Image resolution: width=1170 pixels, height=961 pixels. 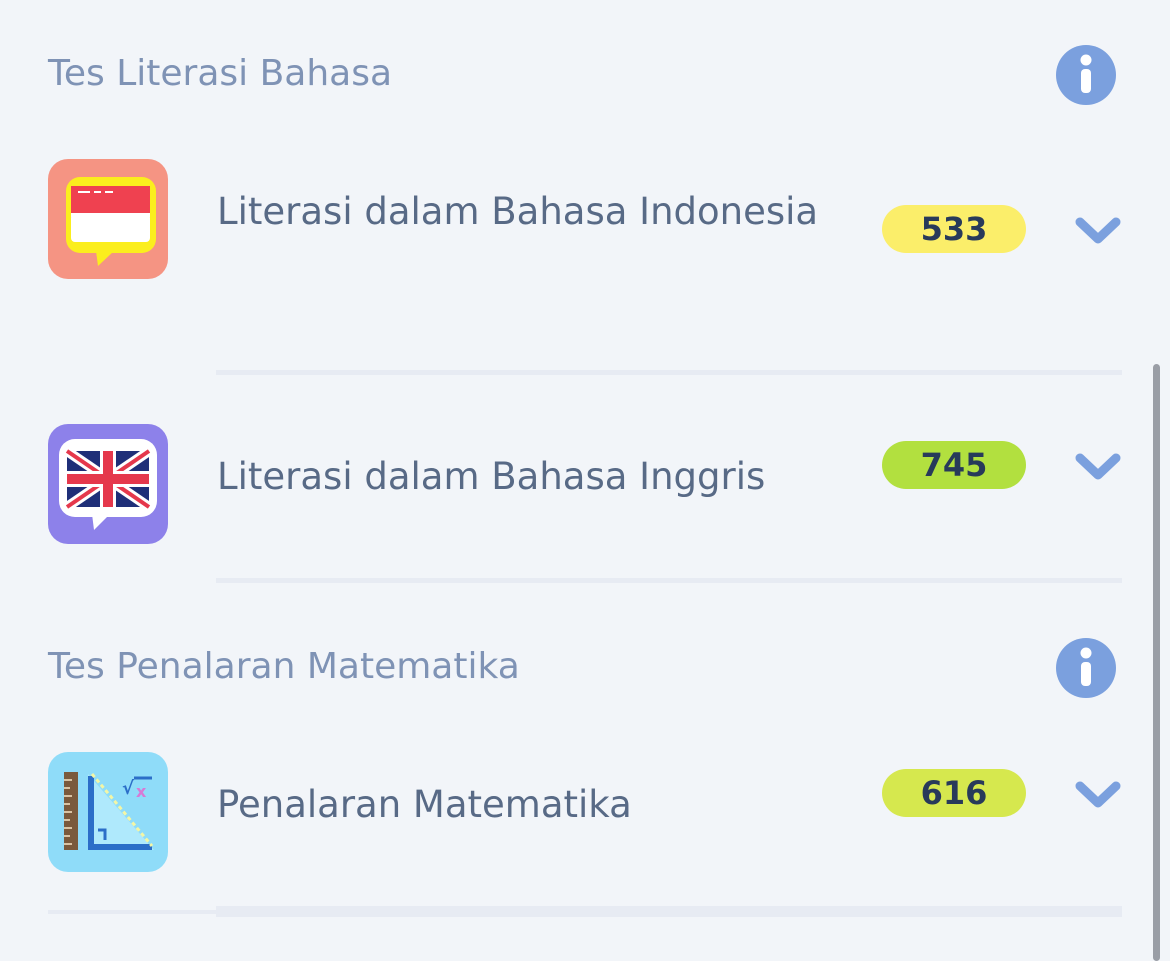 What do you see at coordinates (108, 484) in the screenshot?
I see `uk-flag-icon` at bounding box center [108, 484].